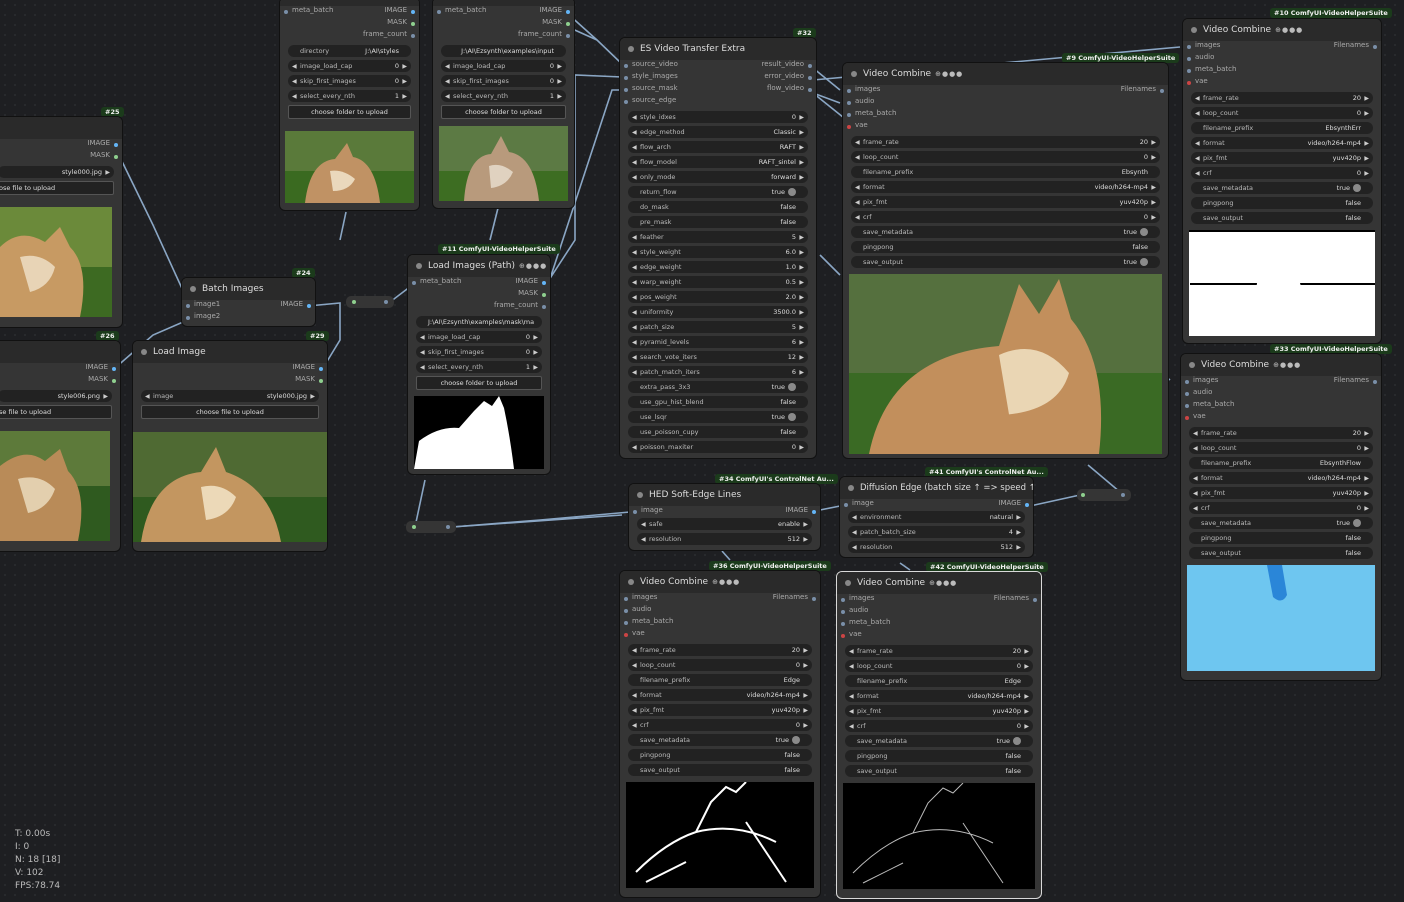 This screenshot has width=1404, height=902. What do you see at coordinates (718, 117) in the screenshot?
I see `es-widget-style-idxes: ◀ style_idxes 0 ▶` at bounding box center [718, 117].